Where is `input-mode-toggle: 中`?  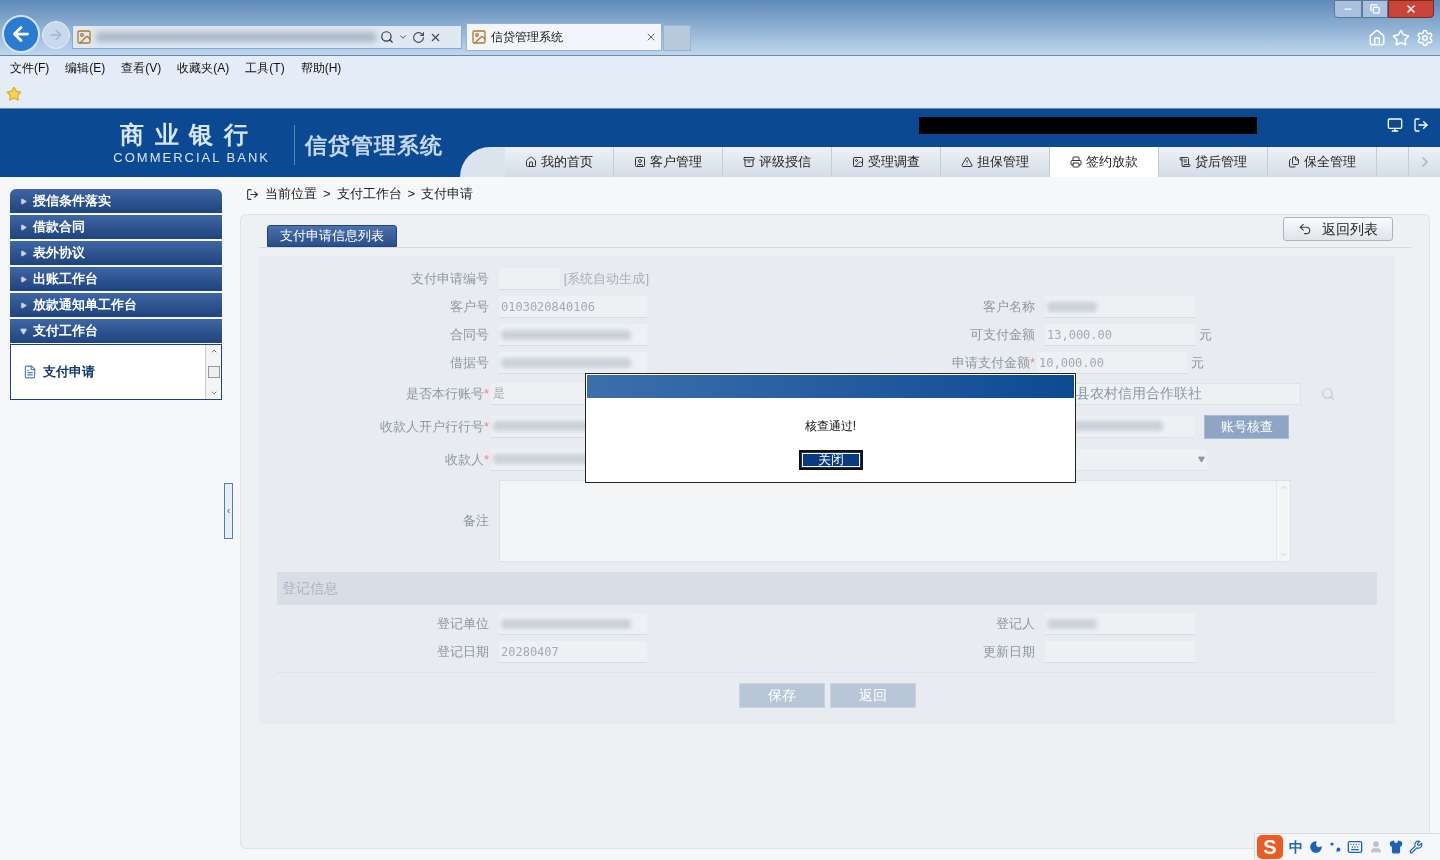
input-mode-toggle: 中 is located at coordinates (1296, 847).